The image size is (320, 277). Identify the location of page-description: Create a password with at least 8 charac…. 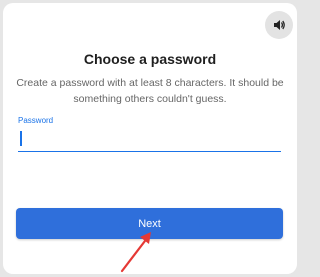
(150, 91).